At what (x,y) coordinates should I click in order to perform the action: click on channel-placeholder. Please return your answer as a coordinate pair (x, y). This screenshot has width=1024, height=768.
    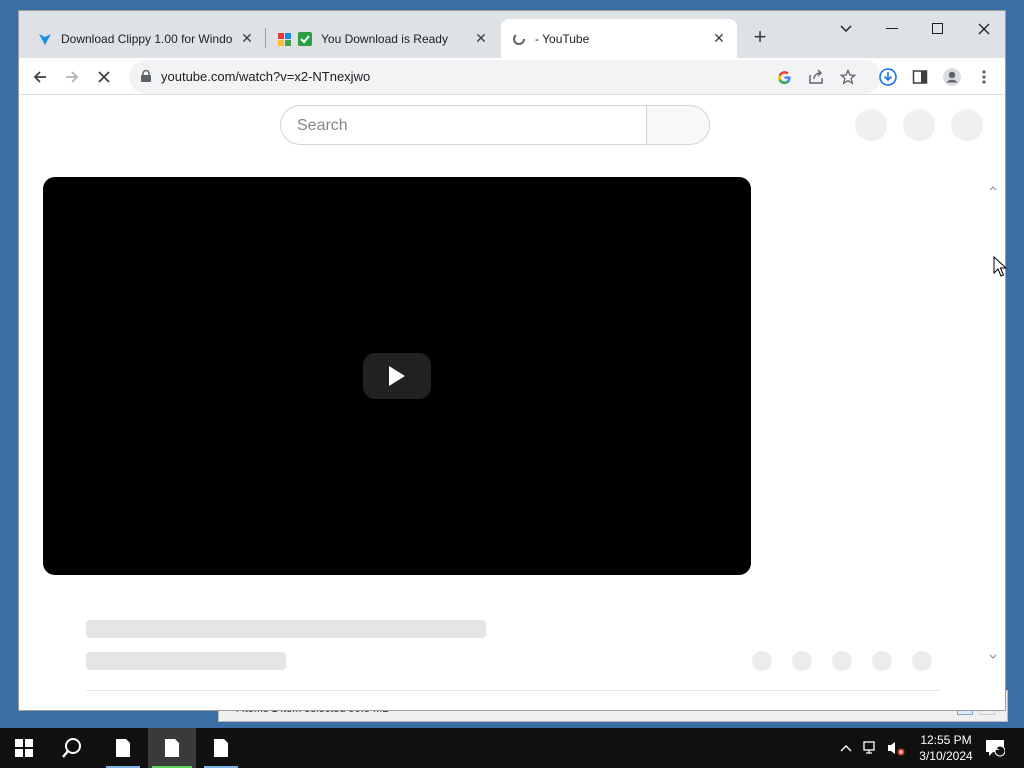
    Looking at the image, I should click on (186, 661).